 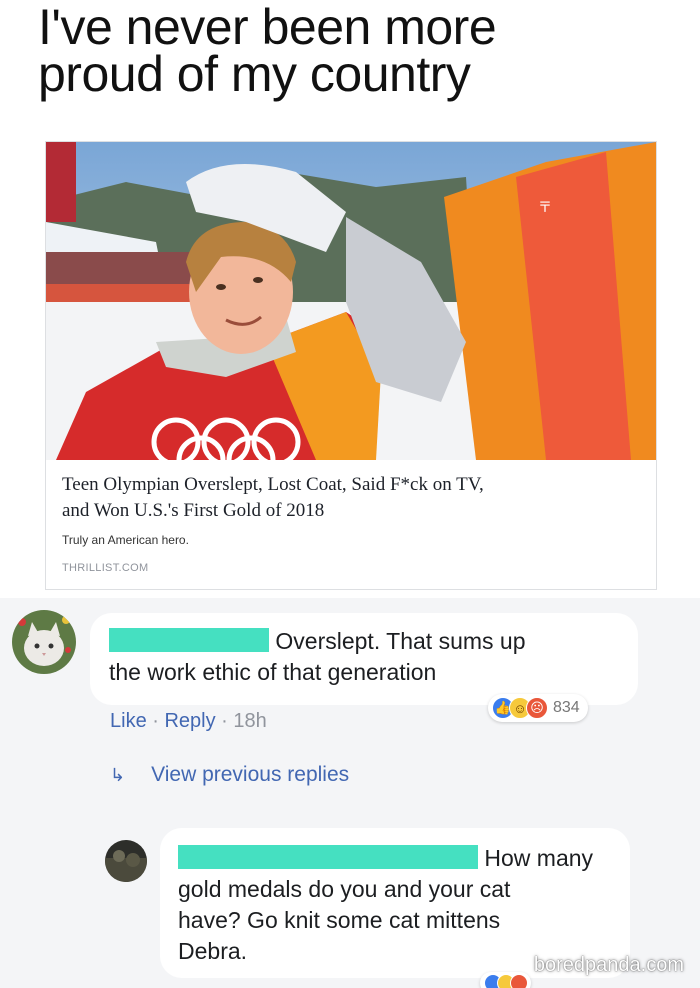 I want to click on reply-text-line2: gold medals do you and your cat, so click(x=344, y=889).